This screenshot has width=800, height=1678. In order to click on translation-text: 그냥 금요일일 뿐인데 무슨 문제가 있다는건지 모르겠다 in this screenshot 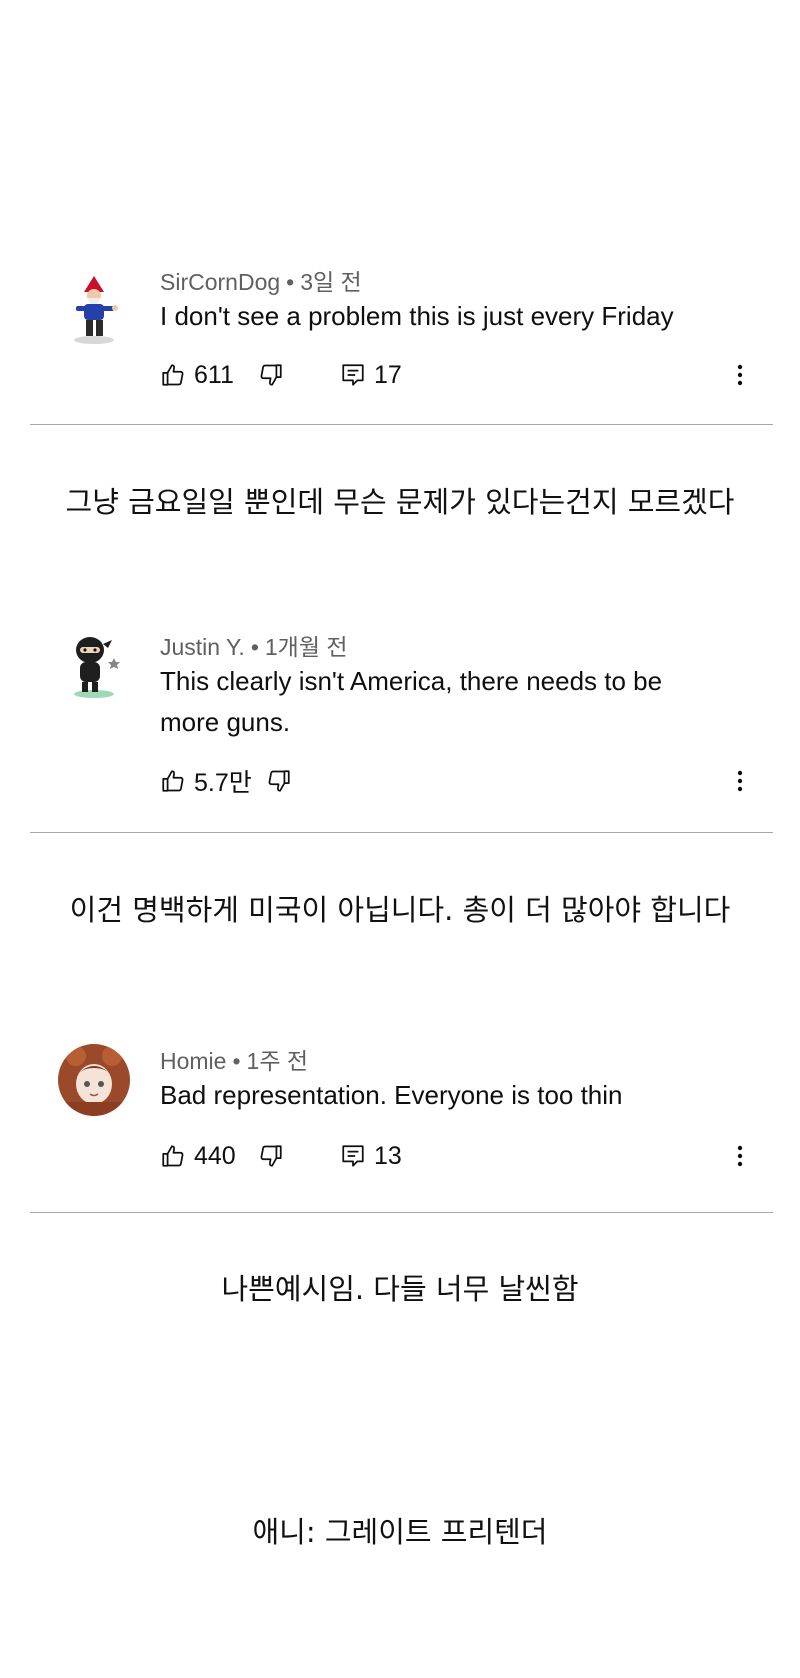, I will do `click(400, 502)`.